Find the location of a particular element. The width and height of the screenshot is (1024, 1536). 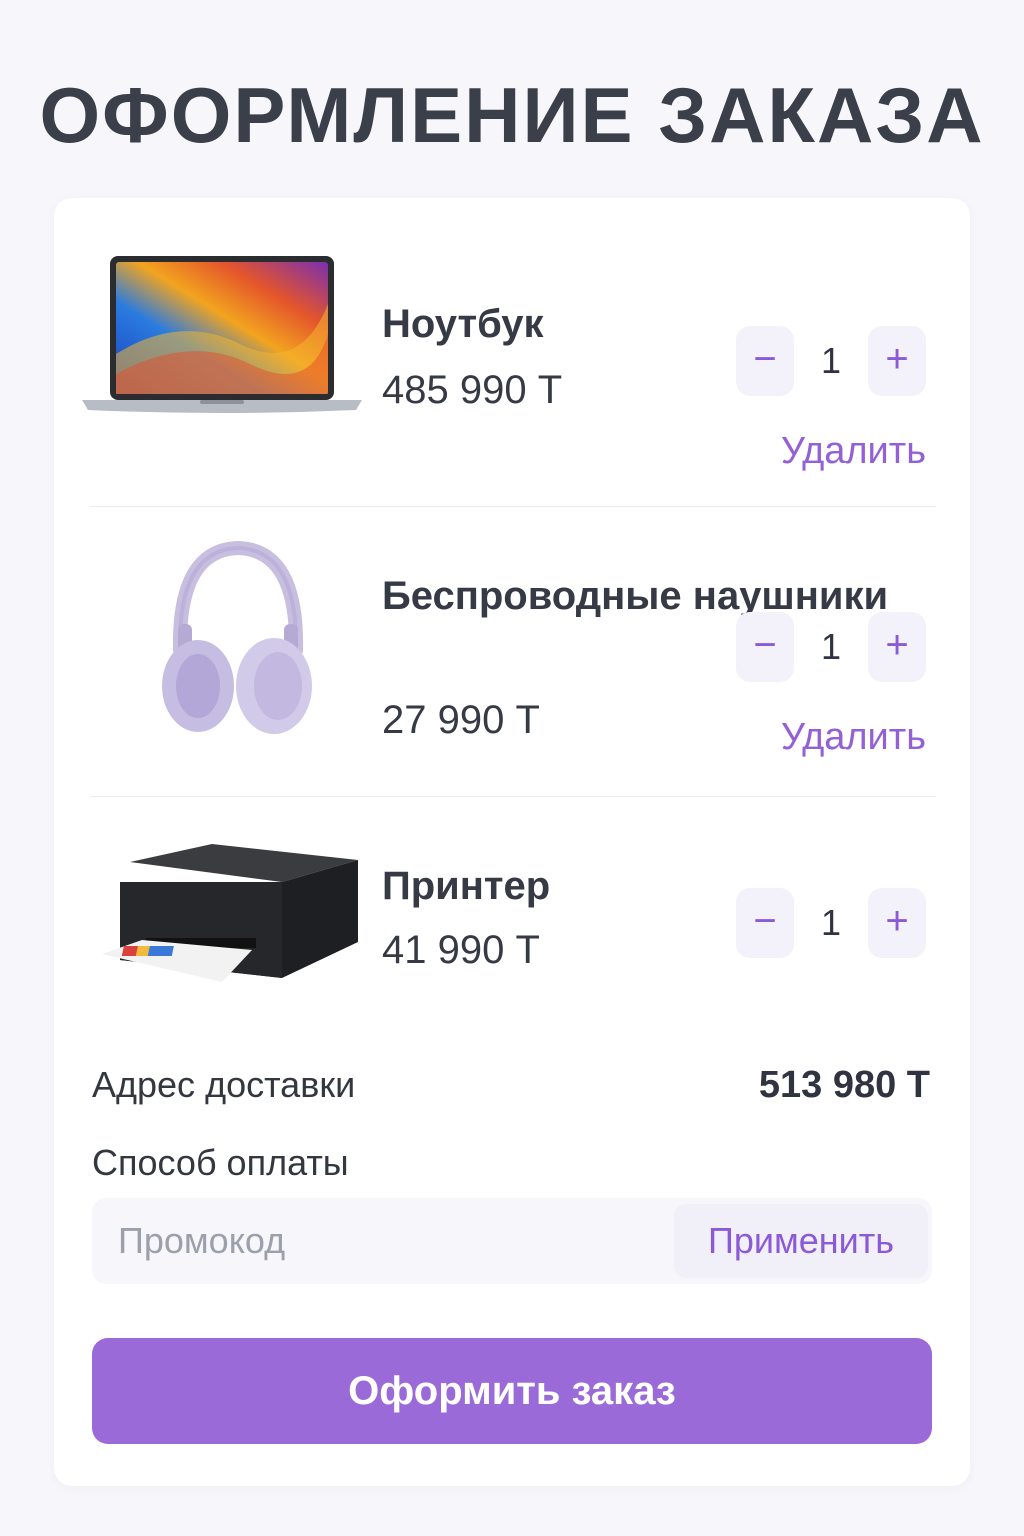

promo-code-input is located at coordinates (381, 1241).